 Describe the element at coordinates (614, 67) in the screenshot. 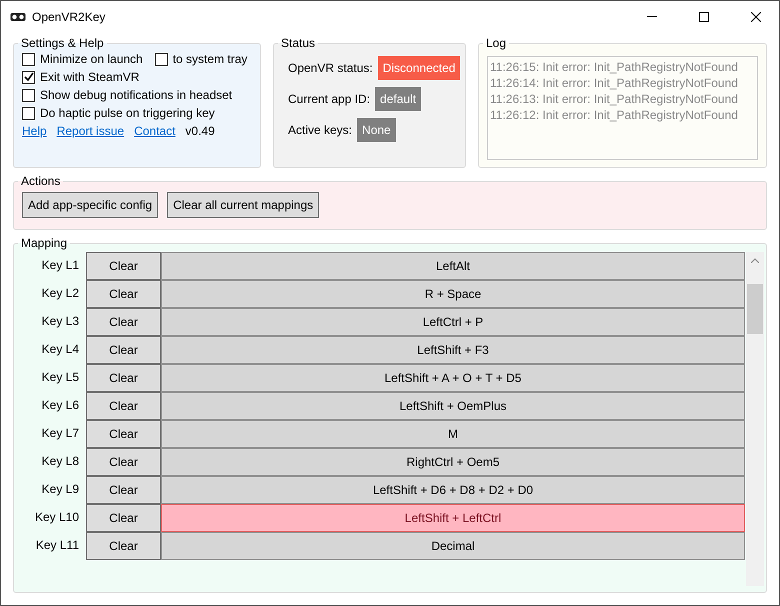

I see `log-line: 11:26:15: Init error: Init_PathRegistryNotFound` at that location.